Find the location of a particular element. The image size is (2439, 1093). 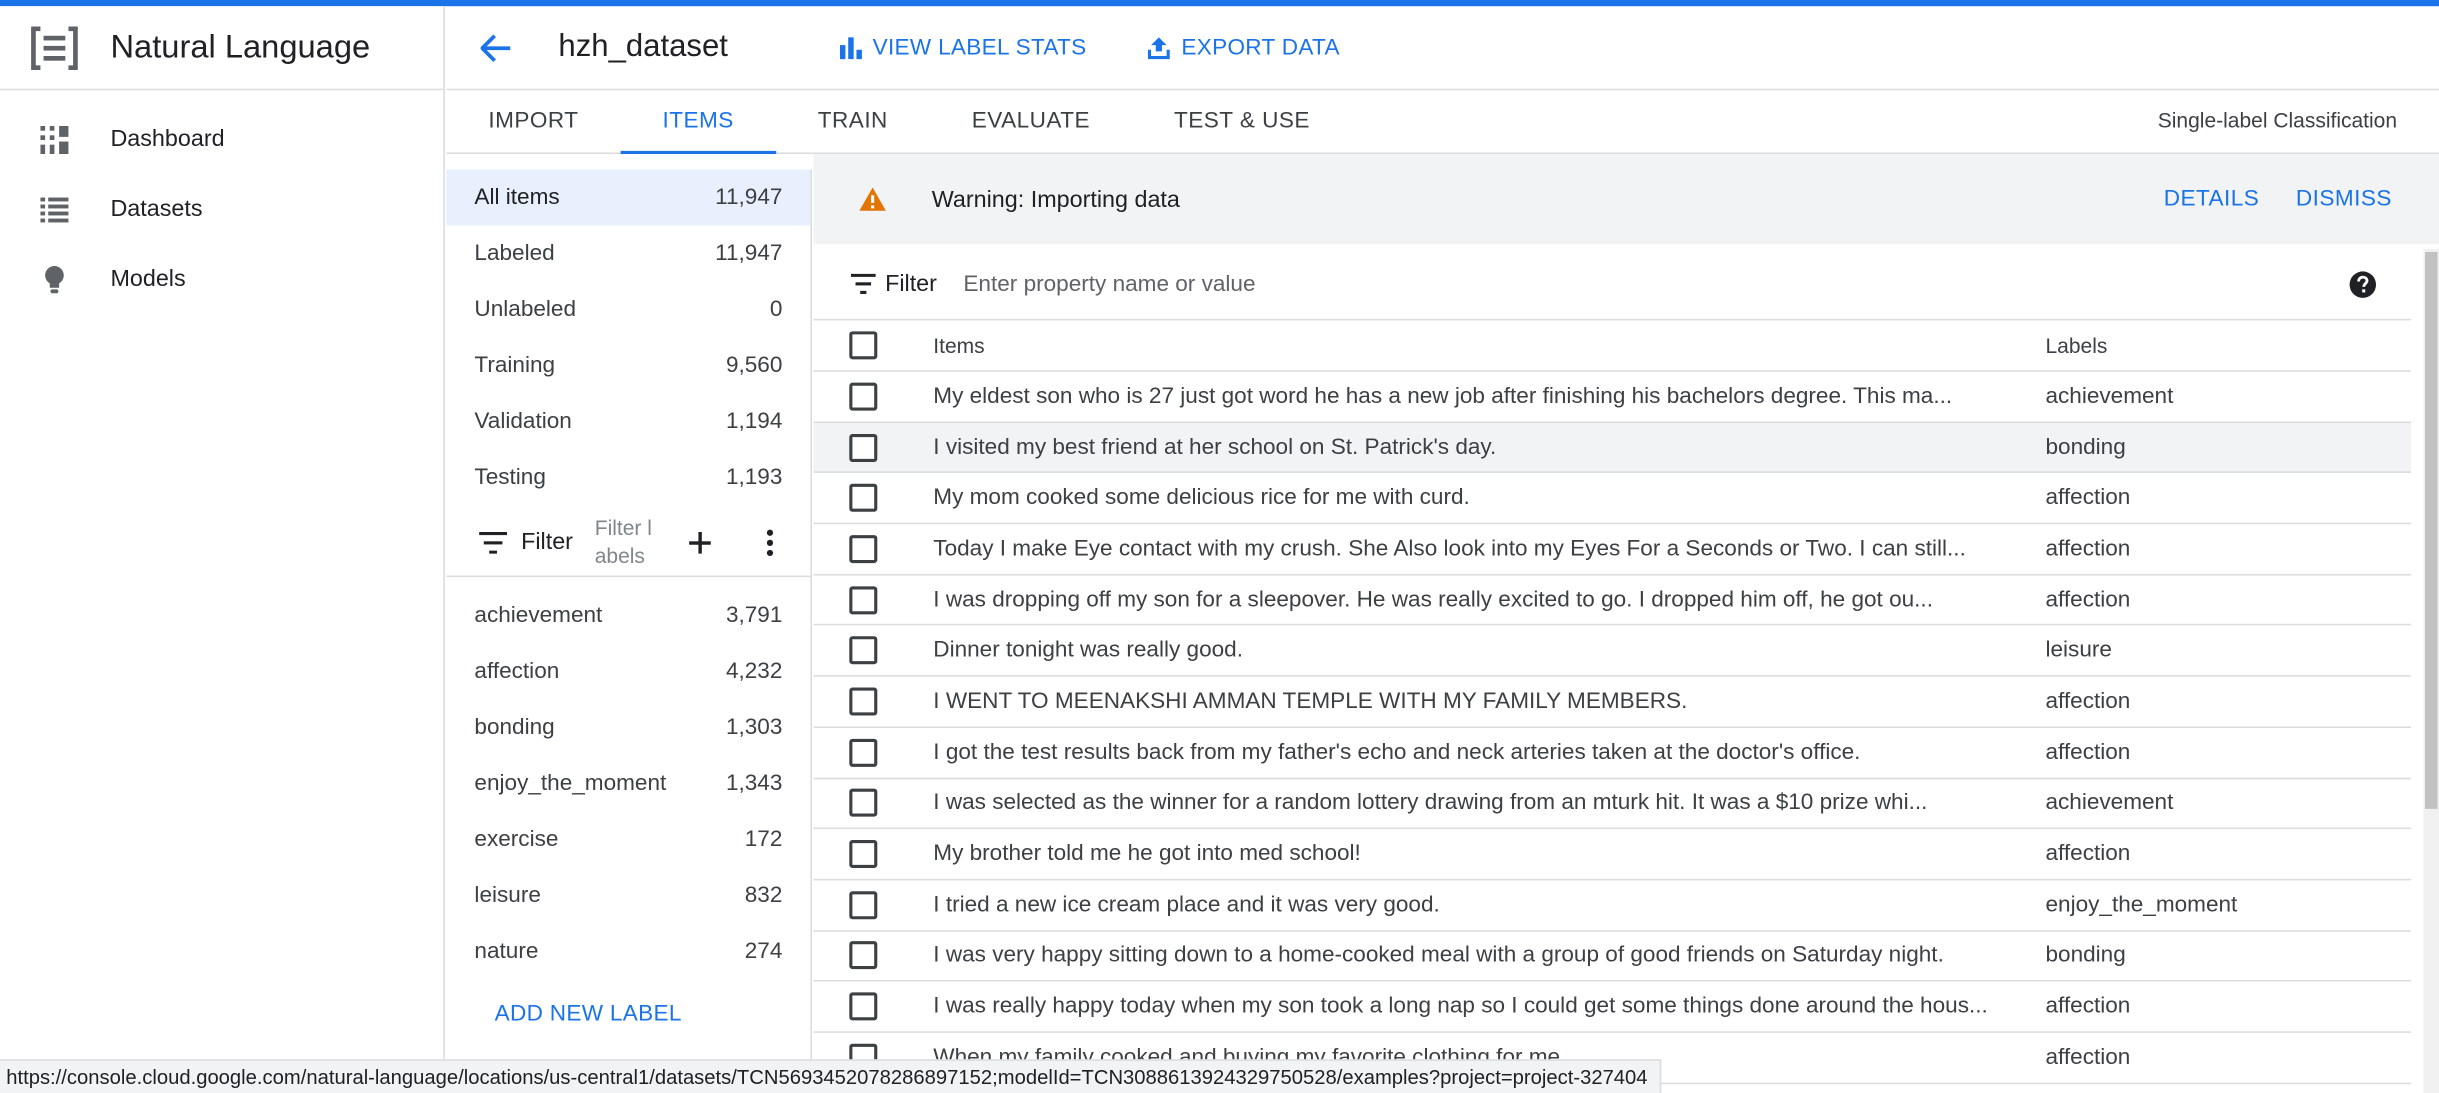

summary-label: All items is located at coordinates (517, 197).